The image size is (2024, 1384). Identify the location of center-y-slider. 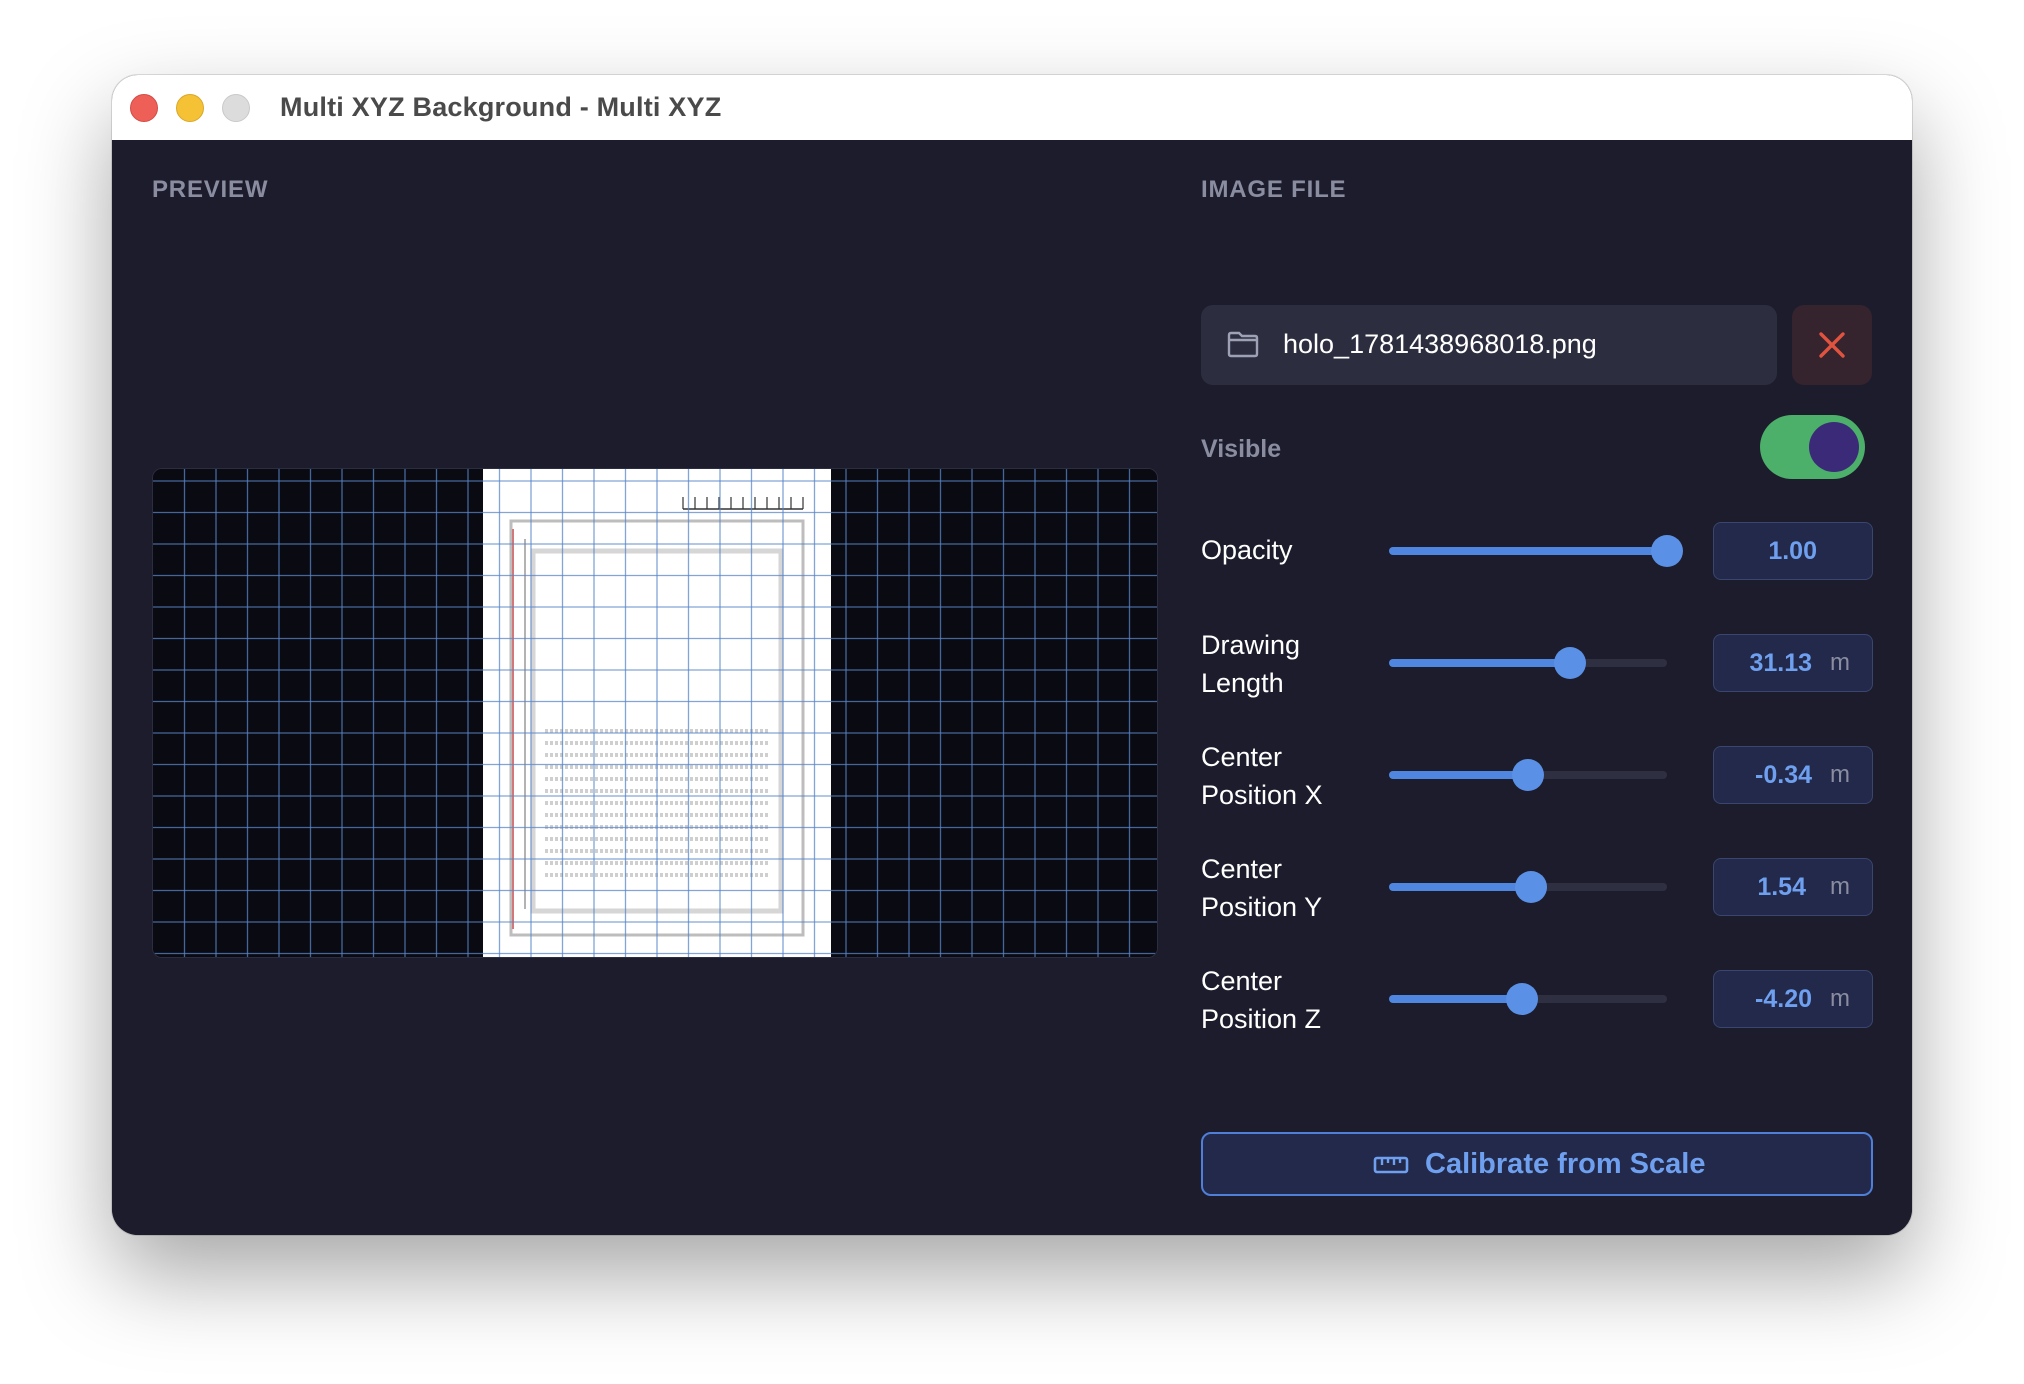
(1528, 887).